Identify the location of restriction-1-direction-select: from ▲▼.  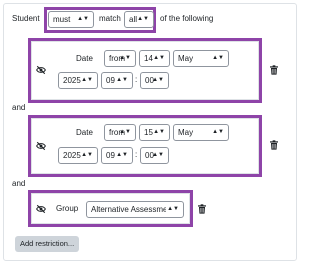
(120, 58).